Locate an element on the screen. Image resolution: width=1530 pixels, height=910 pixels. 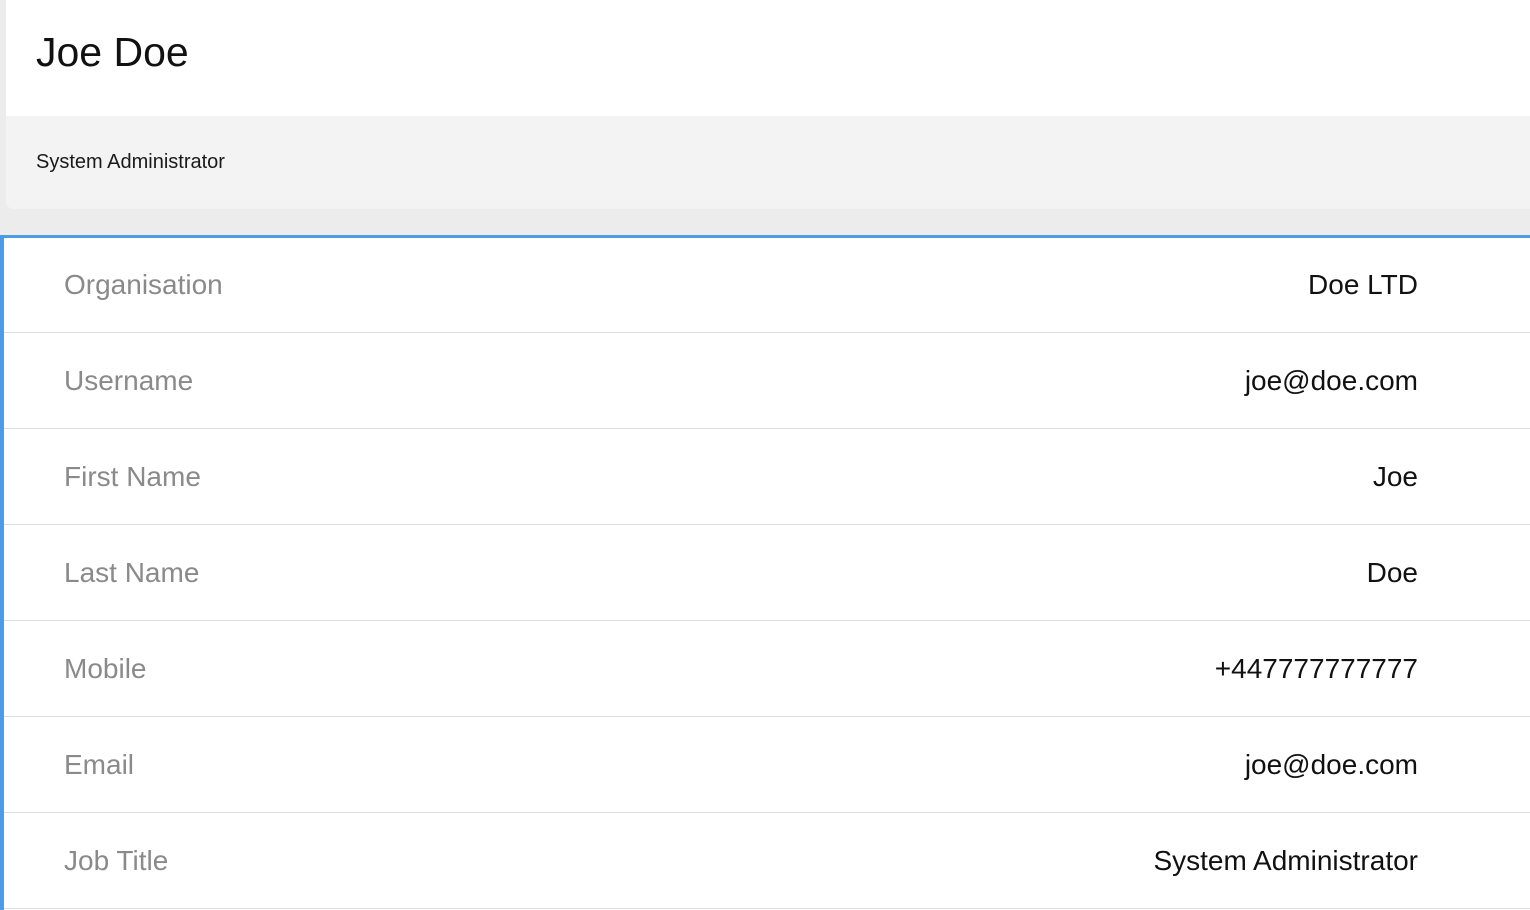
detail-row-username: Username joe@doe.com is located at coordinates (767, 381).